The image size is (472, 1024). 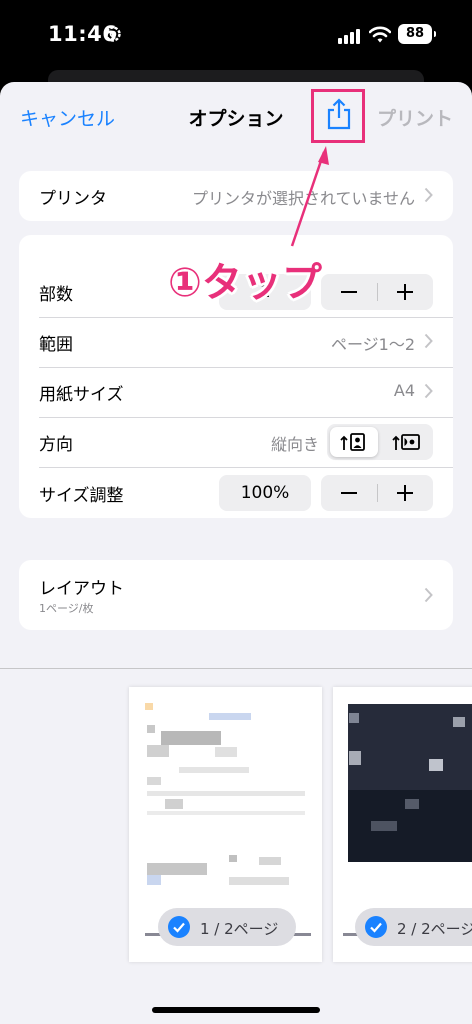 I want to click on layout-sub: 1ページ/枚, so click(x=66, y=608).